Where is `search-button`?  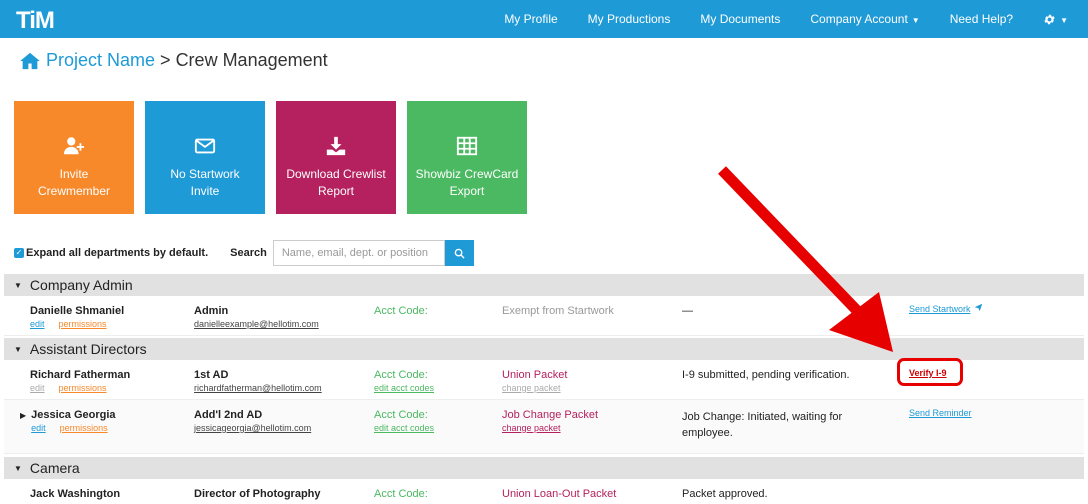
search-button is located at coordinates (459, 253).